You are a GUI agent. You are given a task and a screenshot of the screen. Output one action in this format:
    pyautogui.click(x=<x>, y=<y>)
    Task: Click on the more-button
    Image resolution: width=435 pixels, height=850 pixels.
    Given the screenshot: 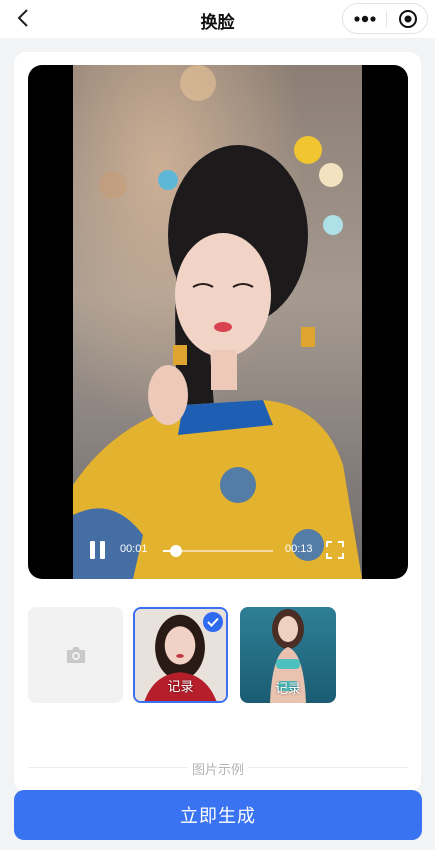 What is the action you would take?
    pyautogui.click(x=364, y=18)
    